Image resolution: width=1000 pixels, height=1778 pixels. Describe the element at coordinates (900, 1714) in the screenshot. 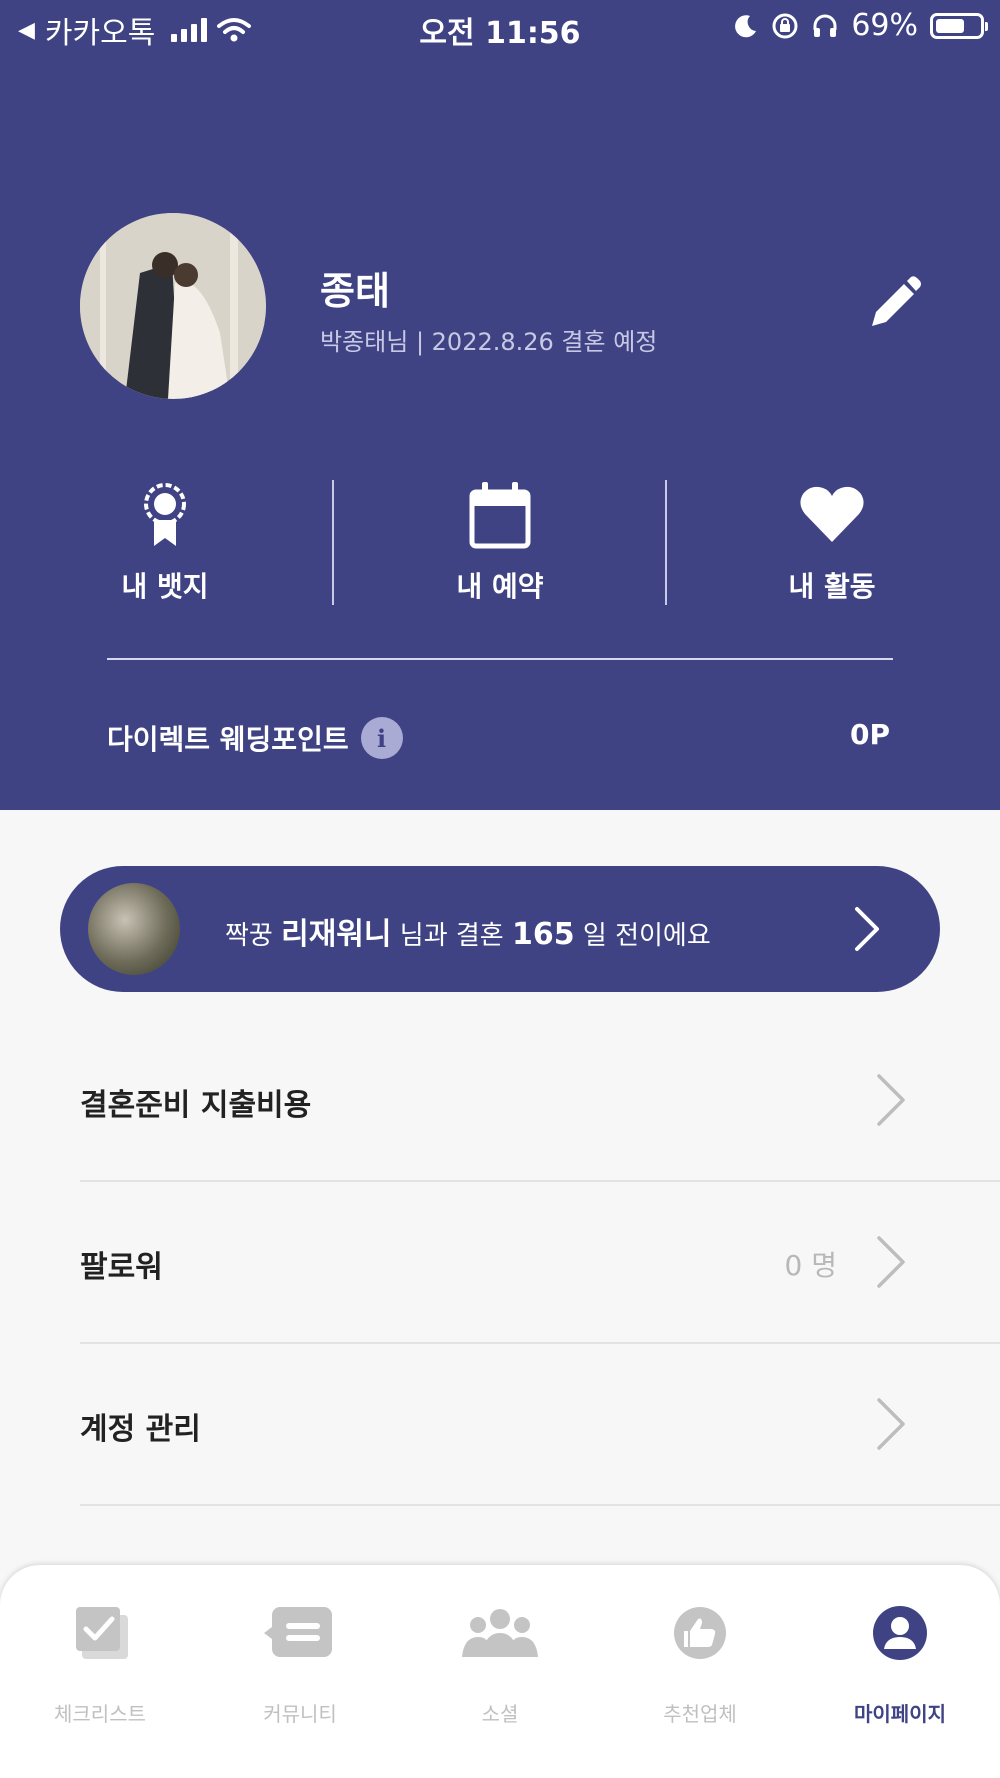

I see `tab-label: 마이페이지` at that location.